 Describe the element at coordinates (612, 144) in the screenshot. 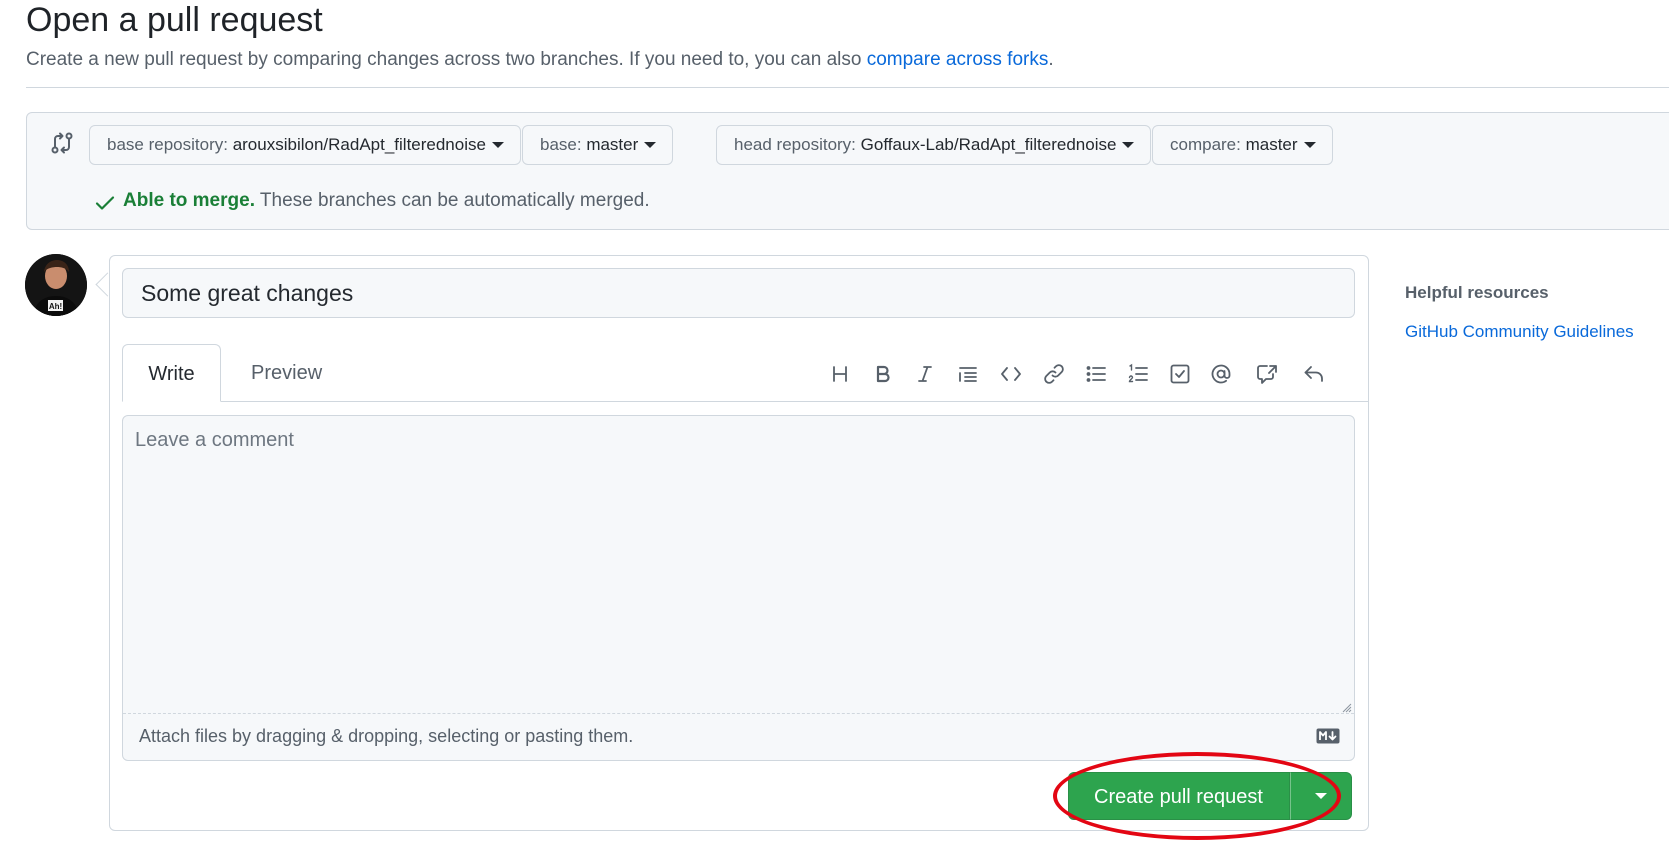

I see `base-branch-value: master` at that location.